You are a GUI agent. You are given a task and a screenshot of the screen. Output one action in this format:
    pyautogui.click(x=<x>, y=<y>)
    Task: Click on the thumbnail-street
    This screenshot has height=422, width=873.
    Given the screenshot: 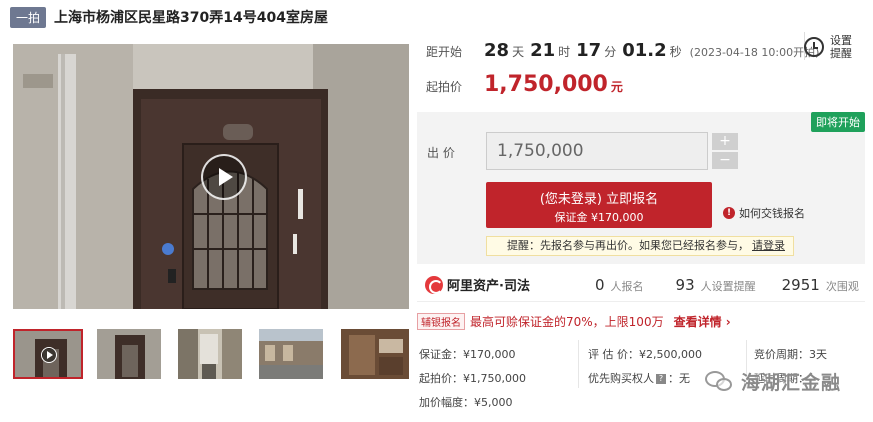 What is the action you would take?
    pyautogui.click(x=291, y=354)
    